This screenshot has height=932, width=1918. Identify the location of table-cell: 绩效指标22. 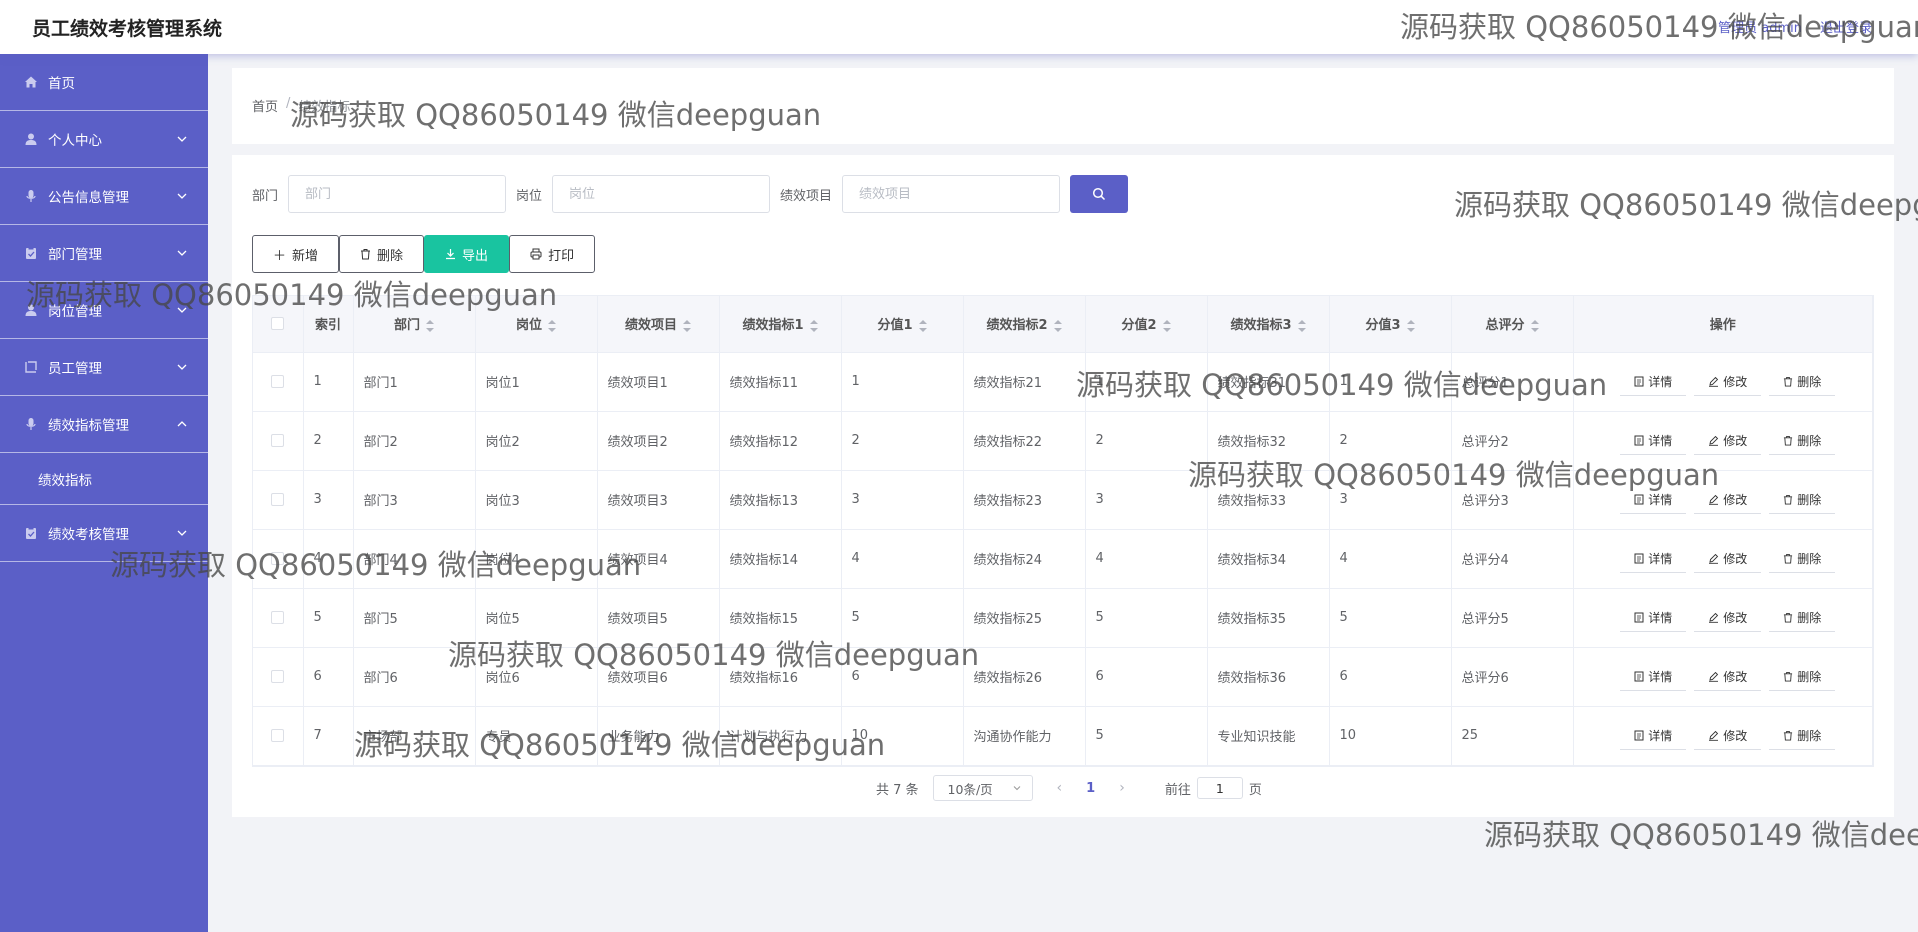
(1024, 441).